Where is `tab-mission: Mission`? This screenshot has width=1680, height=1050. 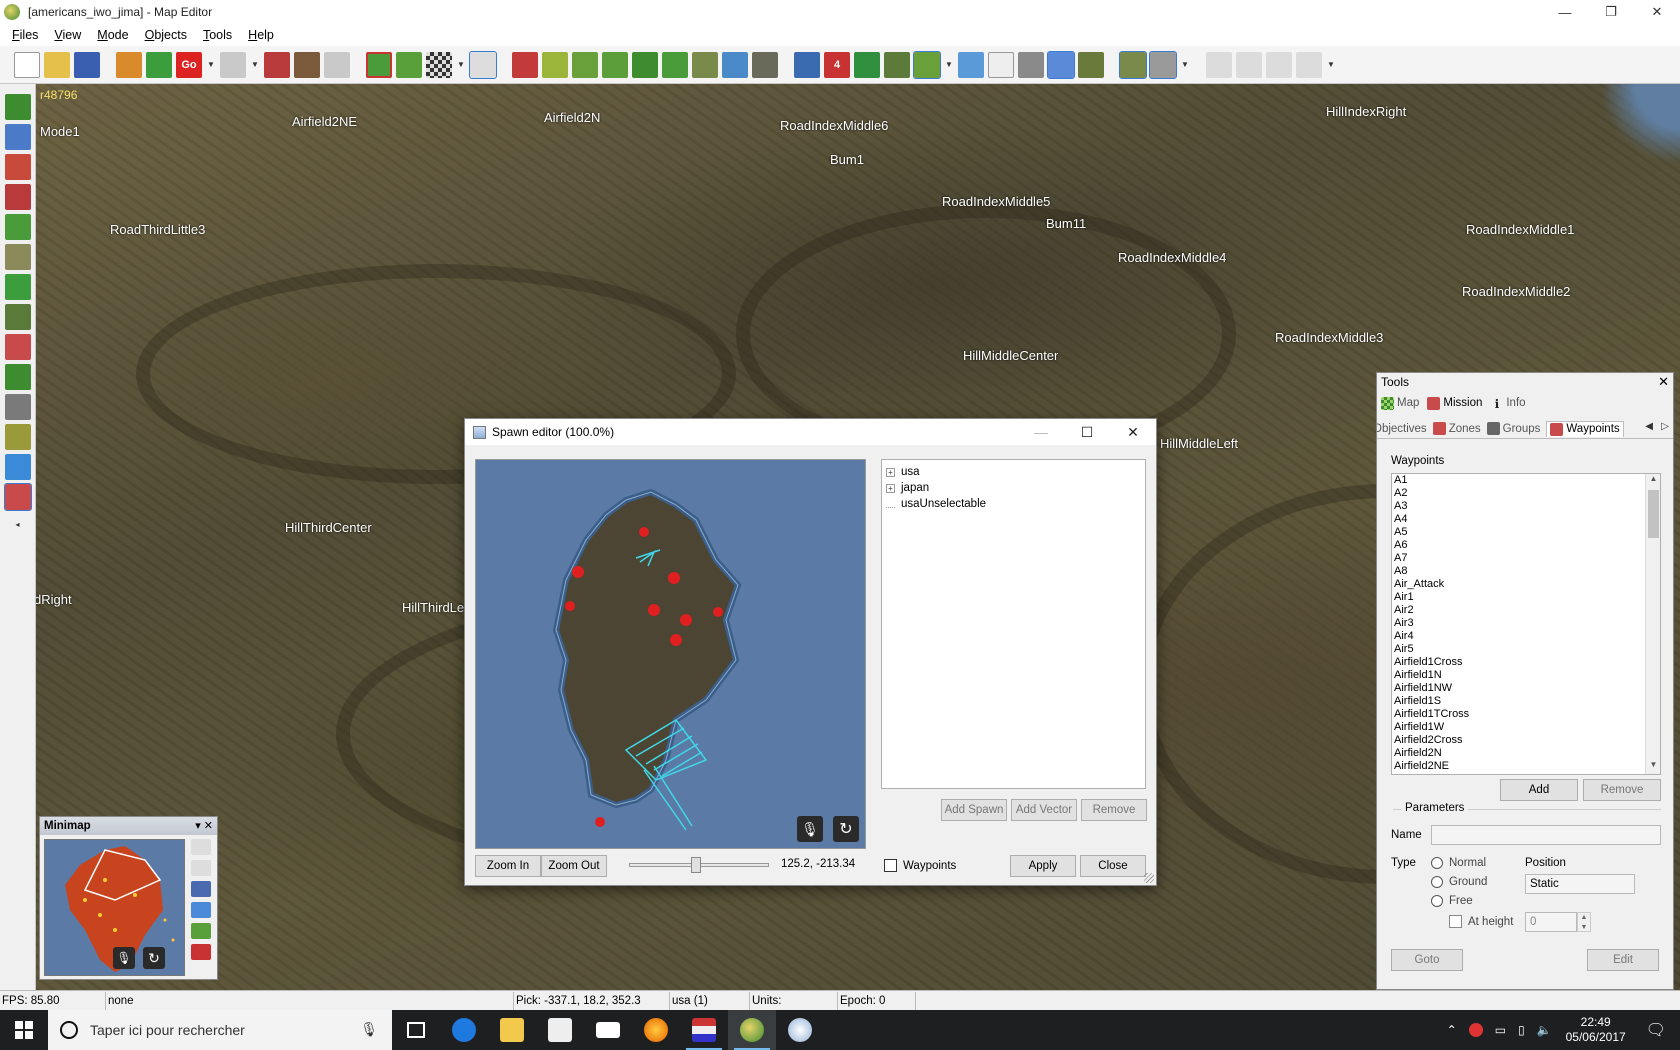
tab-mission: Mission is located at coordinates (1454, 403).